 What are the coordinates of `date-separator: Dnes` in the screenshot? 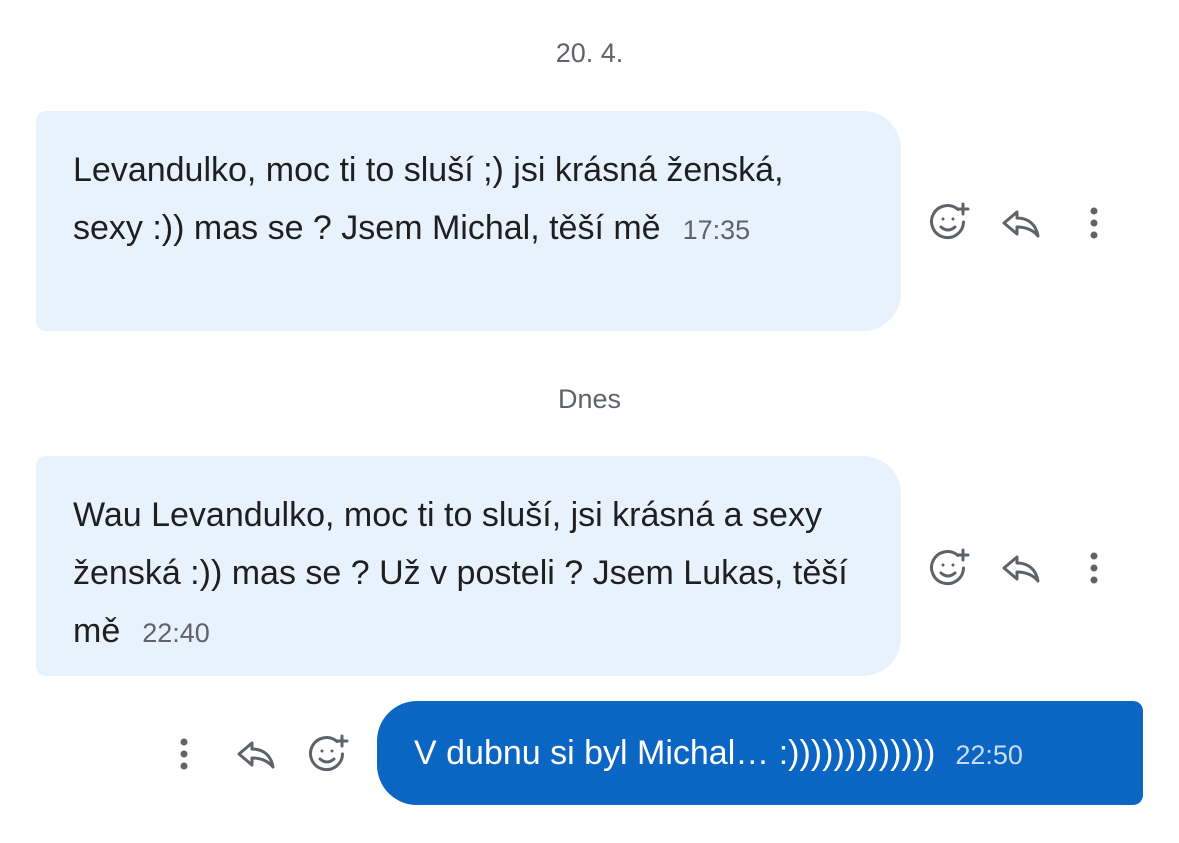 It's located at (589, 399).